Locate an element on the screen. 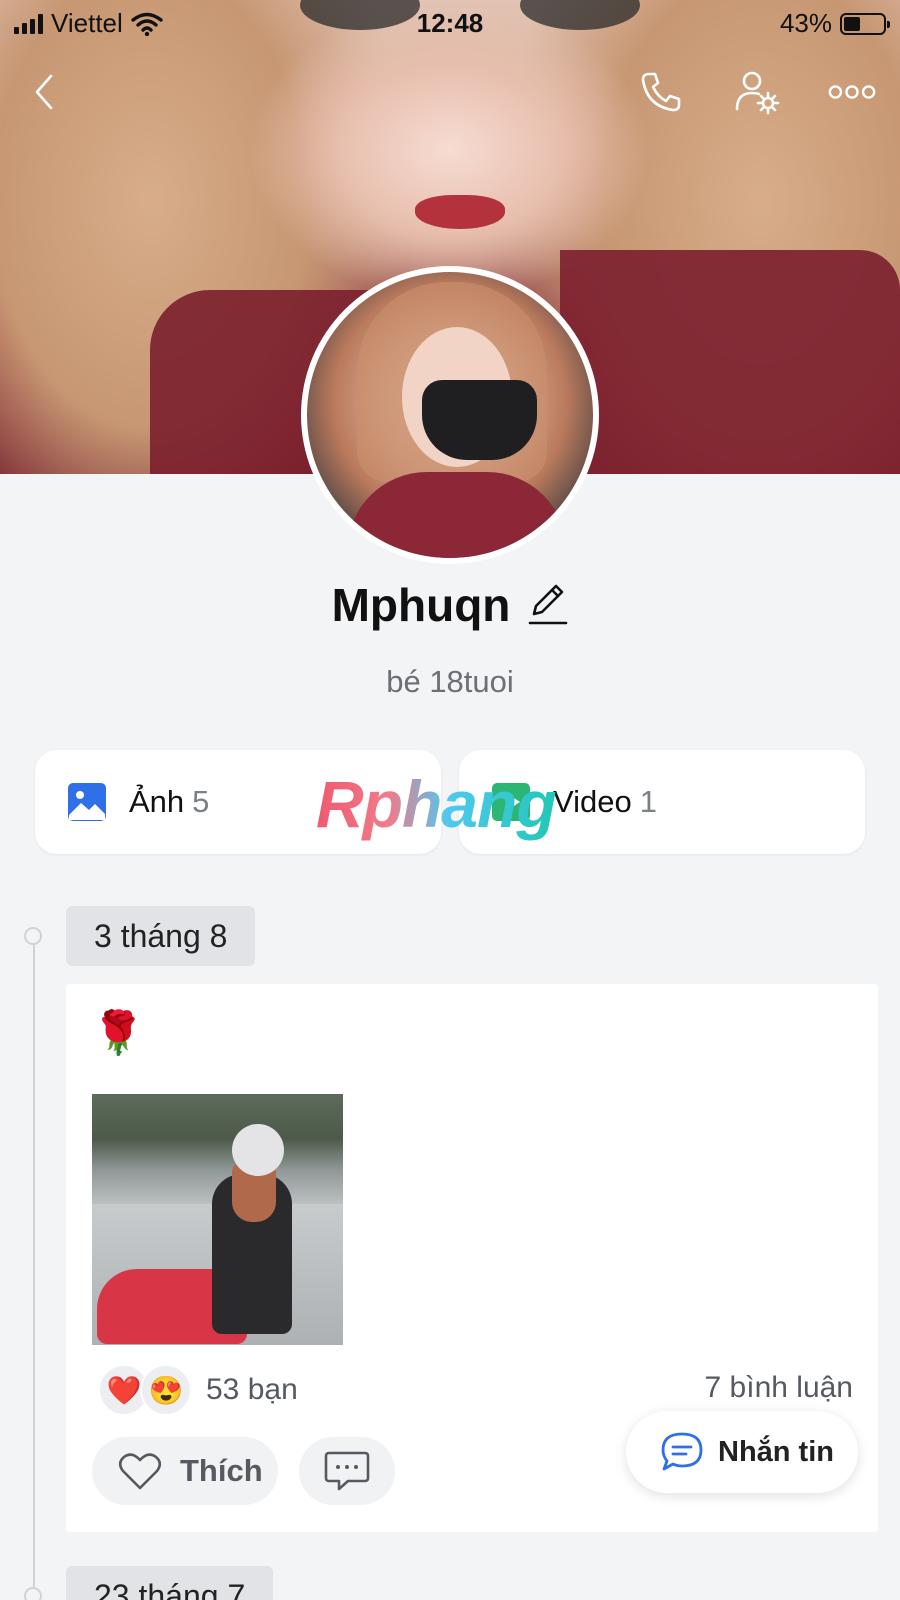 This screenshot has height=1600, width=900. more-button is located at coordinates (852, 92).